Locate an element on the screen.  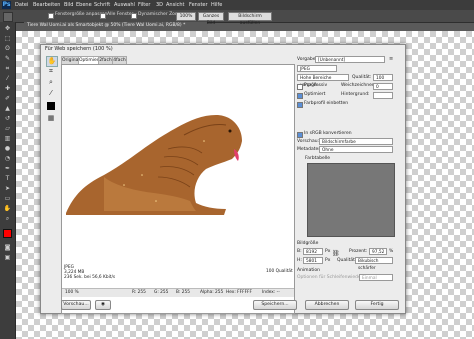
fill-screen-button: Bildschirm ausfüllen is located at coordinates (250, 19).